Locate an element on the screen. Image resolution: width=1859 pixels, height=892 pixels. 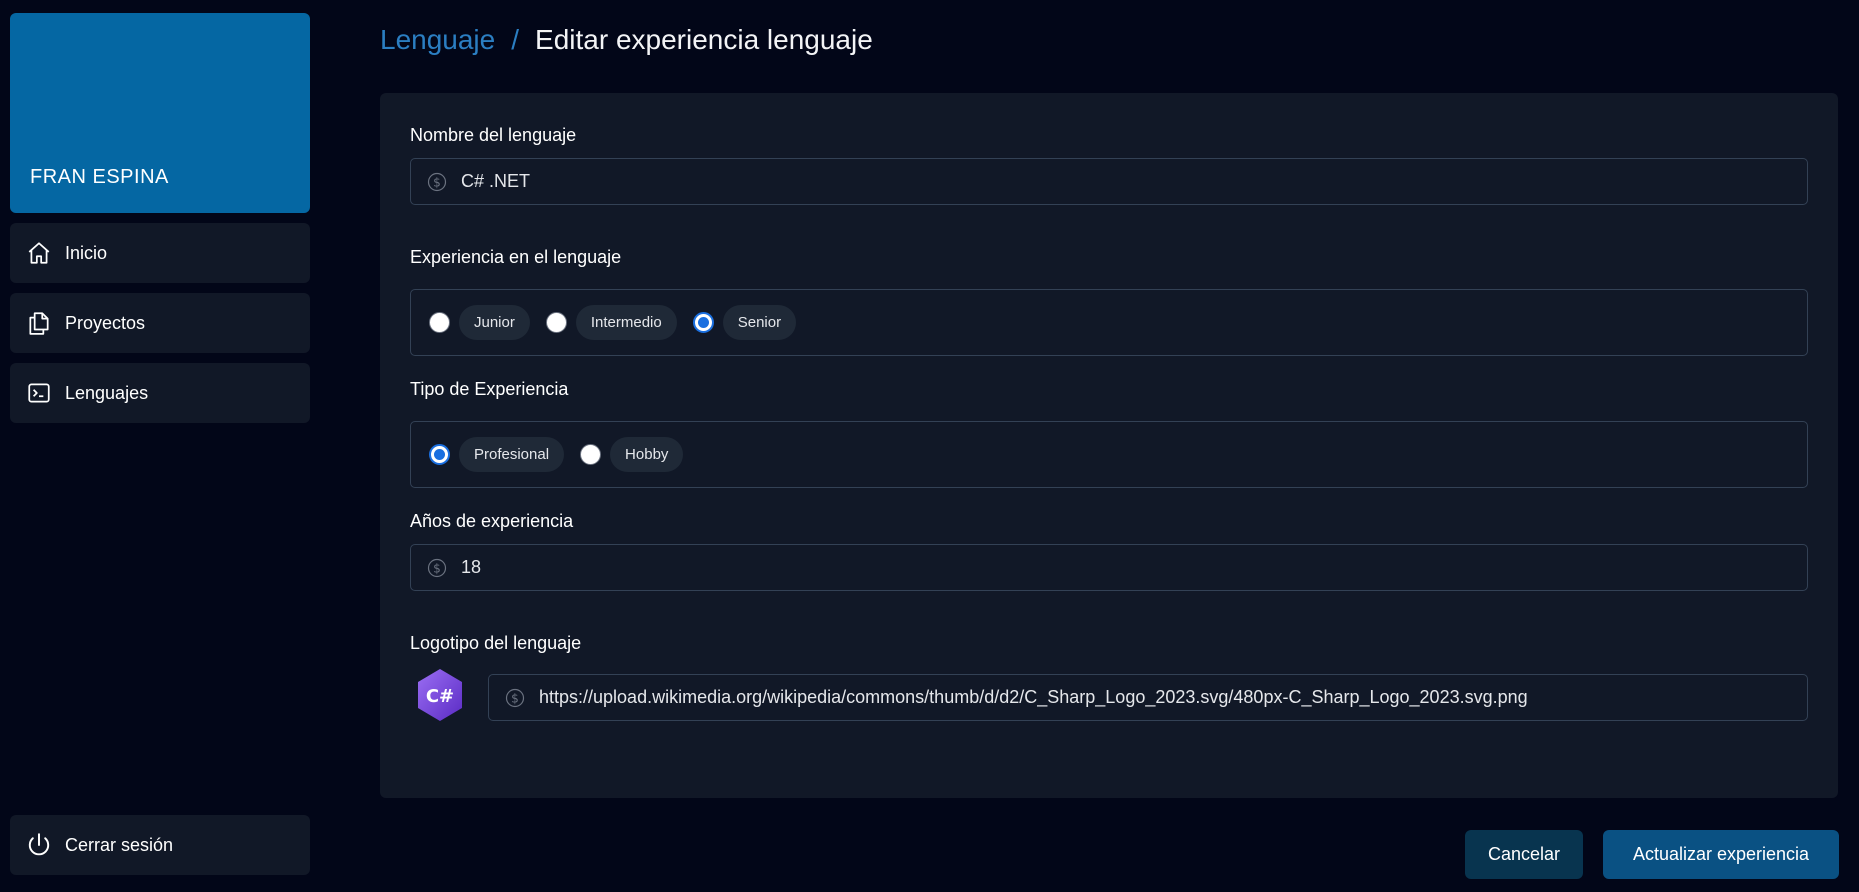
experience-label: Experiencia en el lenguaje is located at coordinates (516, 257).